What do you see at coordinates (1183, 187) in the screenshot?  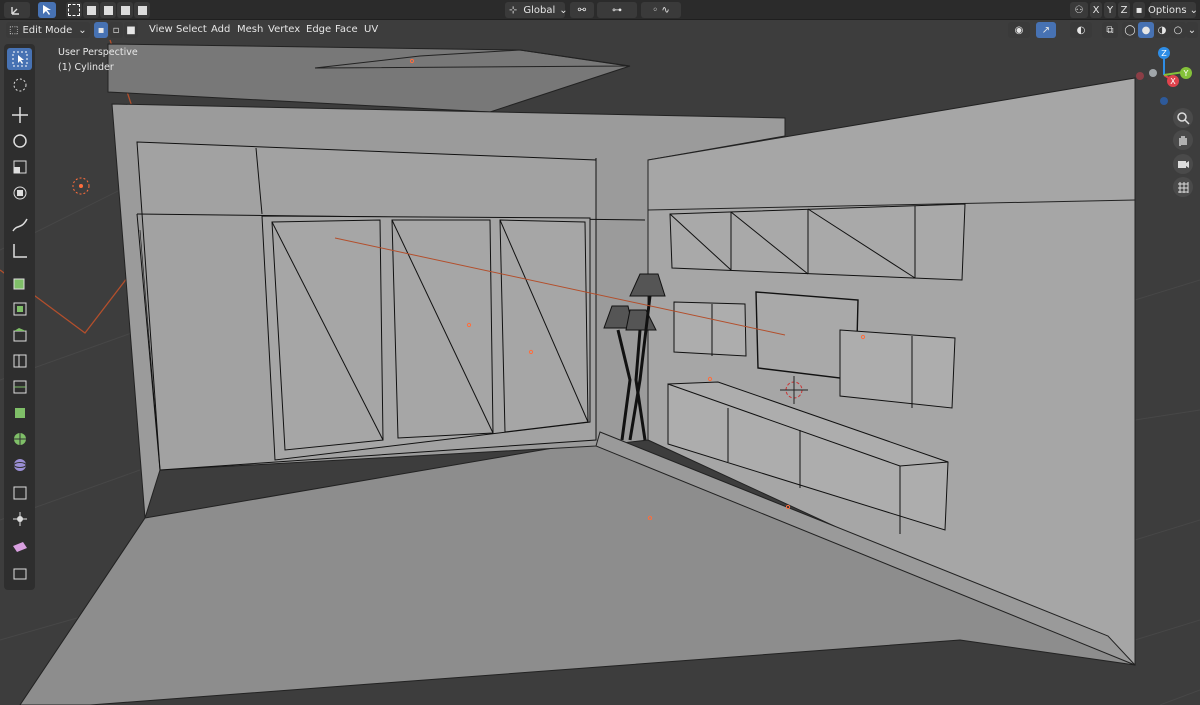 I see `ortho-toggle-button` at bounding box center [1183, 187].